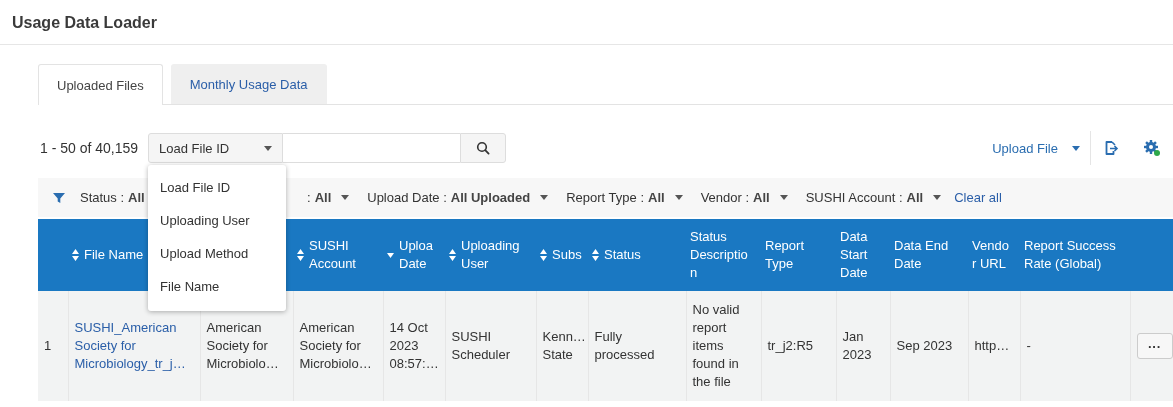  Describe the element at coordinates (929, 346) in the screenshot. I see `table-cell: Sep 2023` at that location.